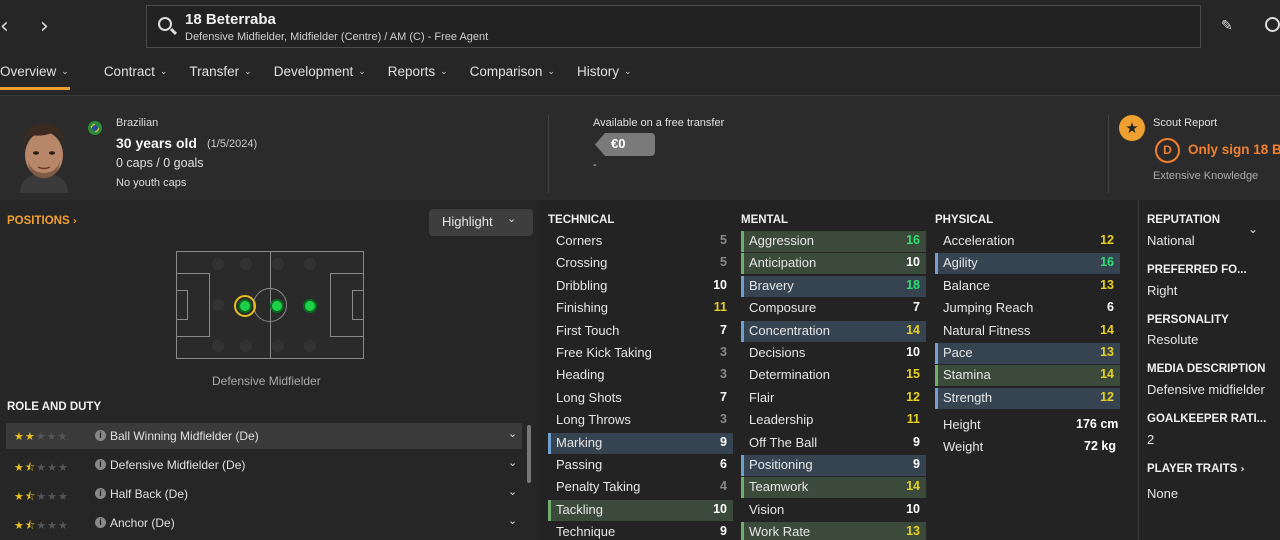 Image resolution: width=1280 pixels, height=540 pixels. Describe the element at coordinates (640, 398) in the screenshot. I see `attribute-row-long-shots: Long Shots 7` at that location.